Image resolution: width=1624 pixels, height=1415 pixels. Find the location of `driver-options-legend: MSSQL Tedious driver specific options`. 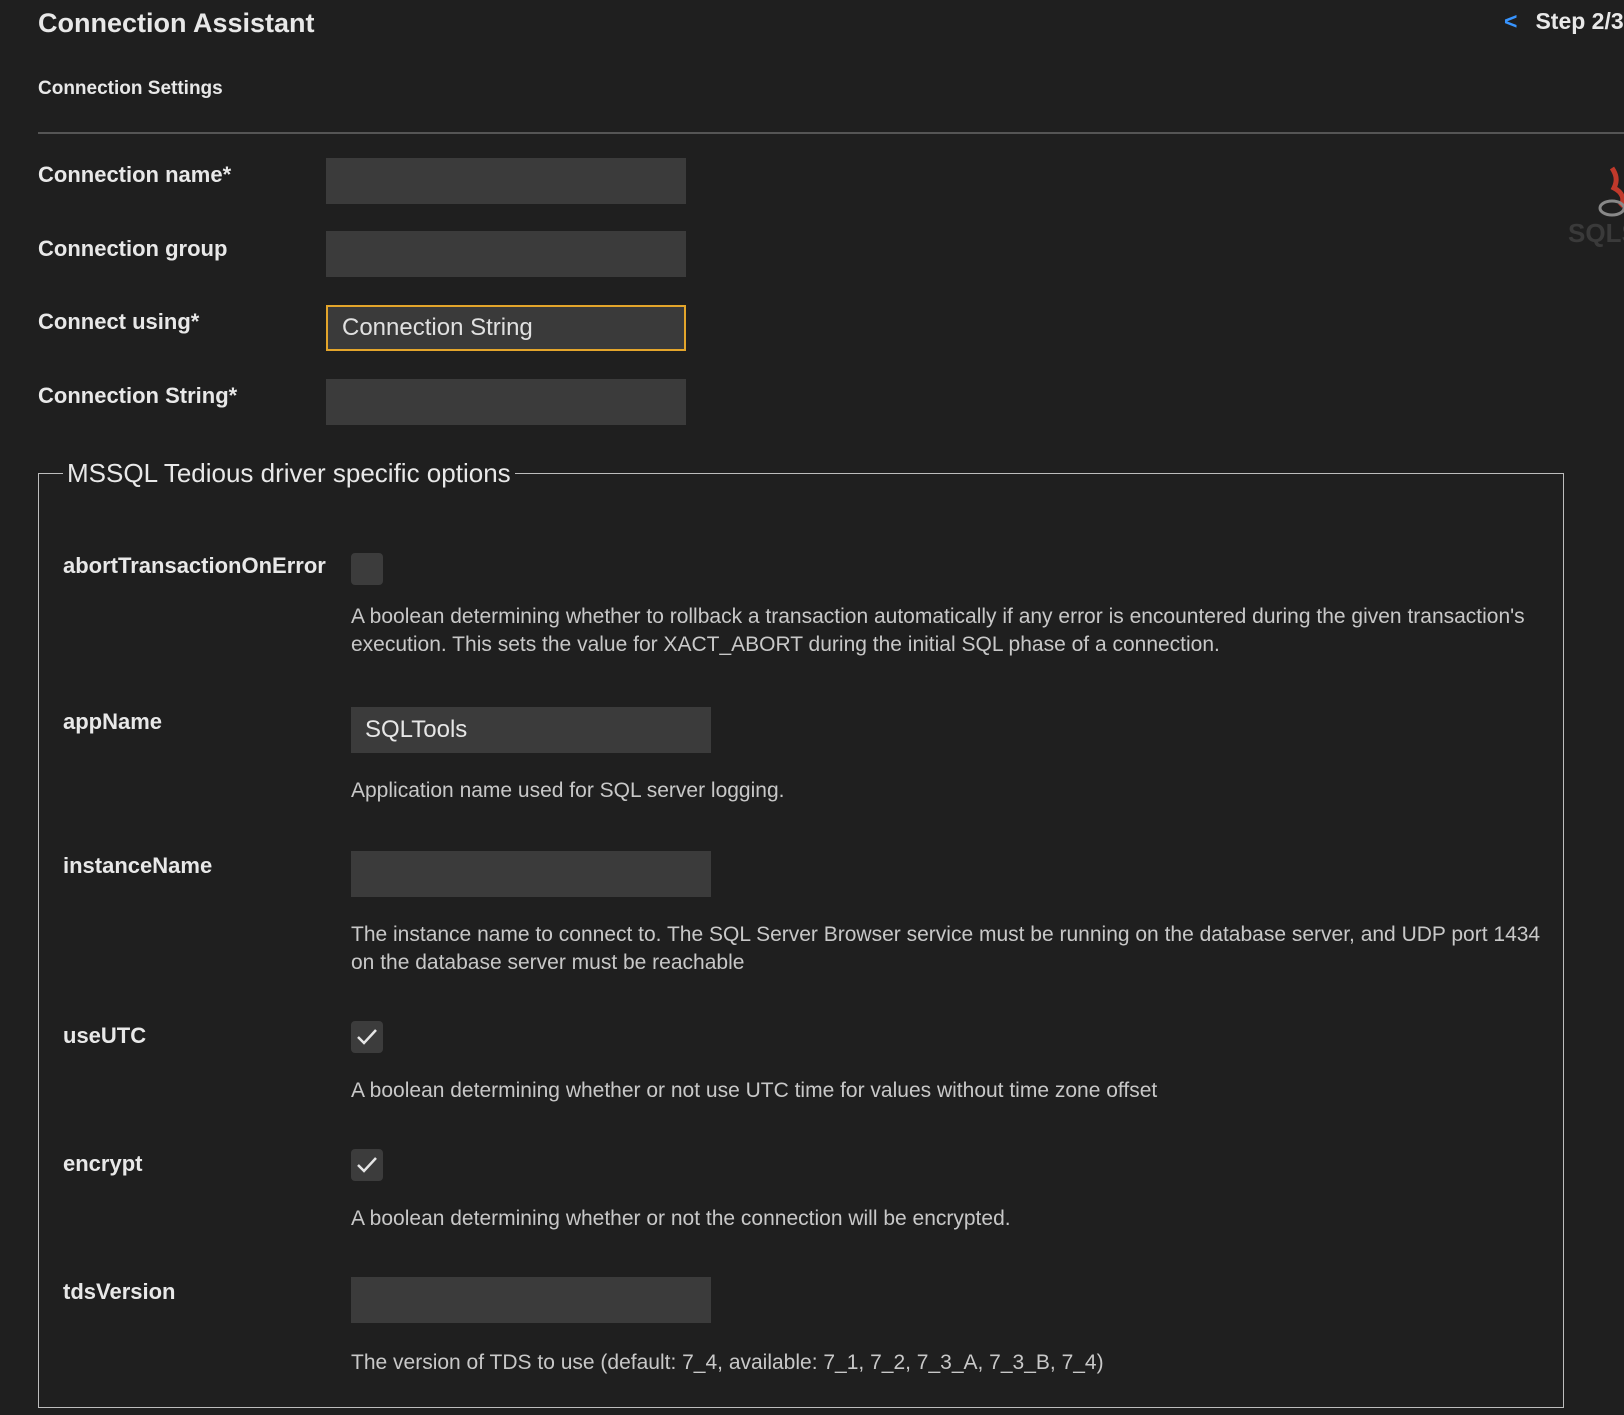

driver-options-legend: MSSQL Tedious driver specific options is located at coordinates (289, 473).